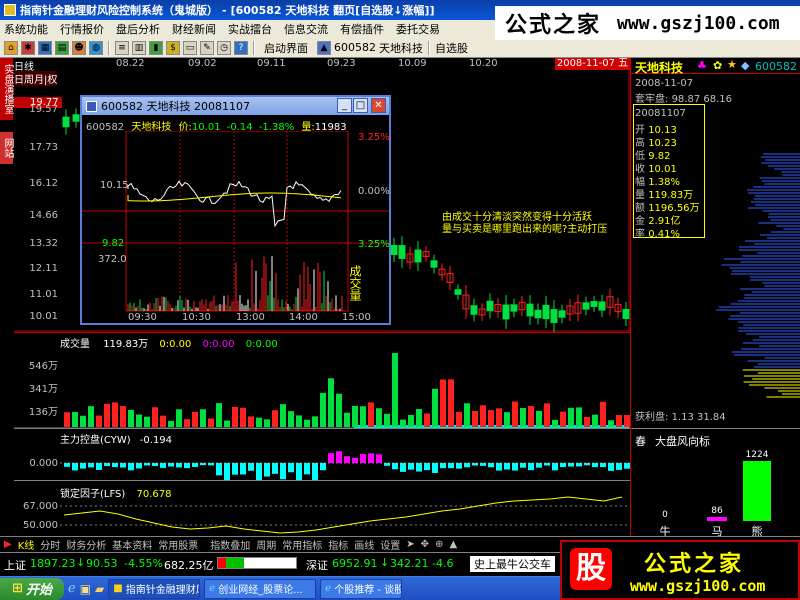 The height and width of the screenshot is (600, 800). Describe the element at coordinates (453, 544) in the screenshot. I see `lock-icon: ▲` at that location.